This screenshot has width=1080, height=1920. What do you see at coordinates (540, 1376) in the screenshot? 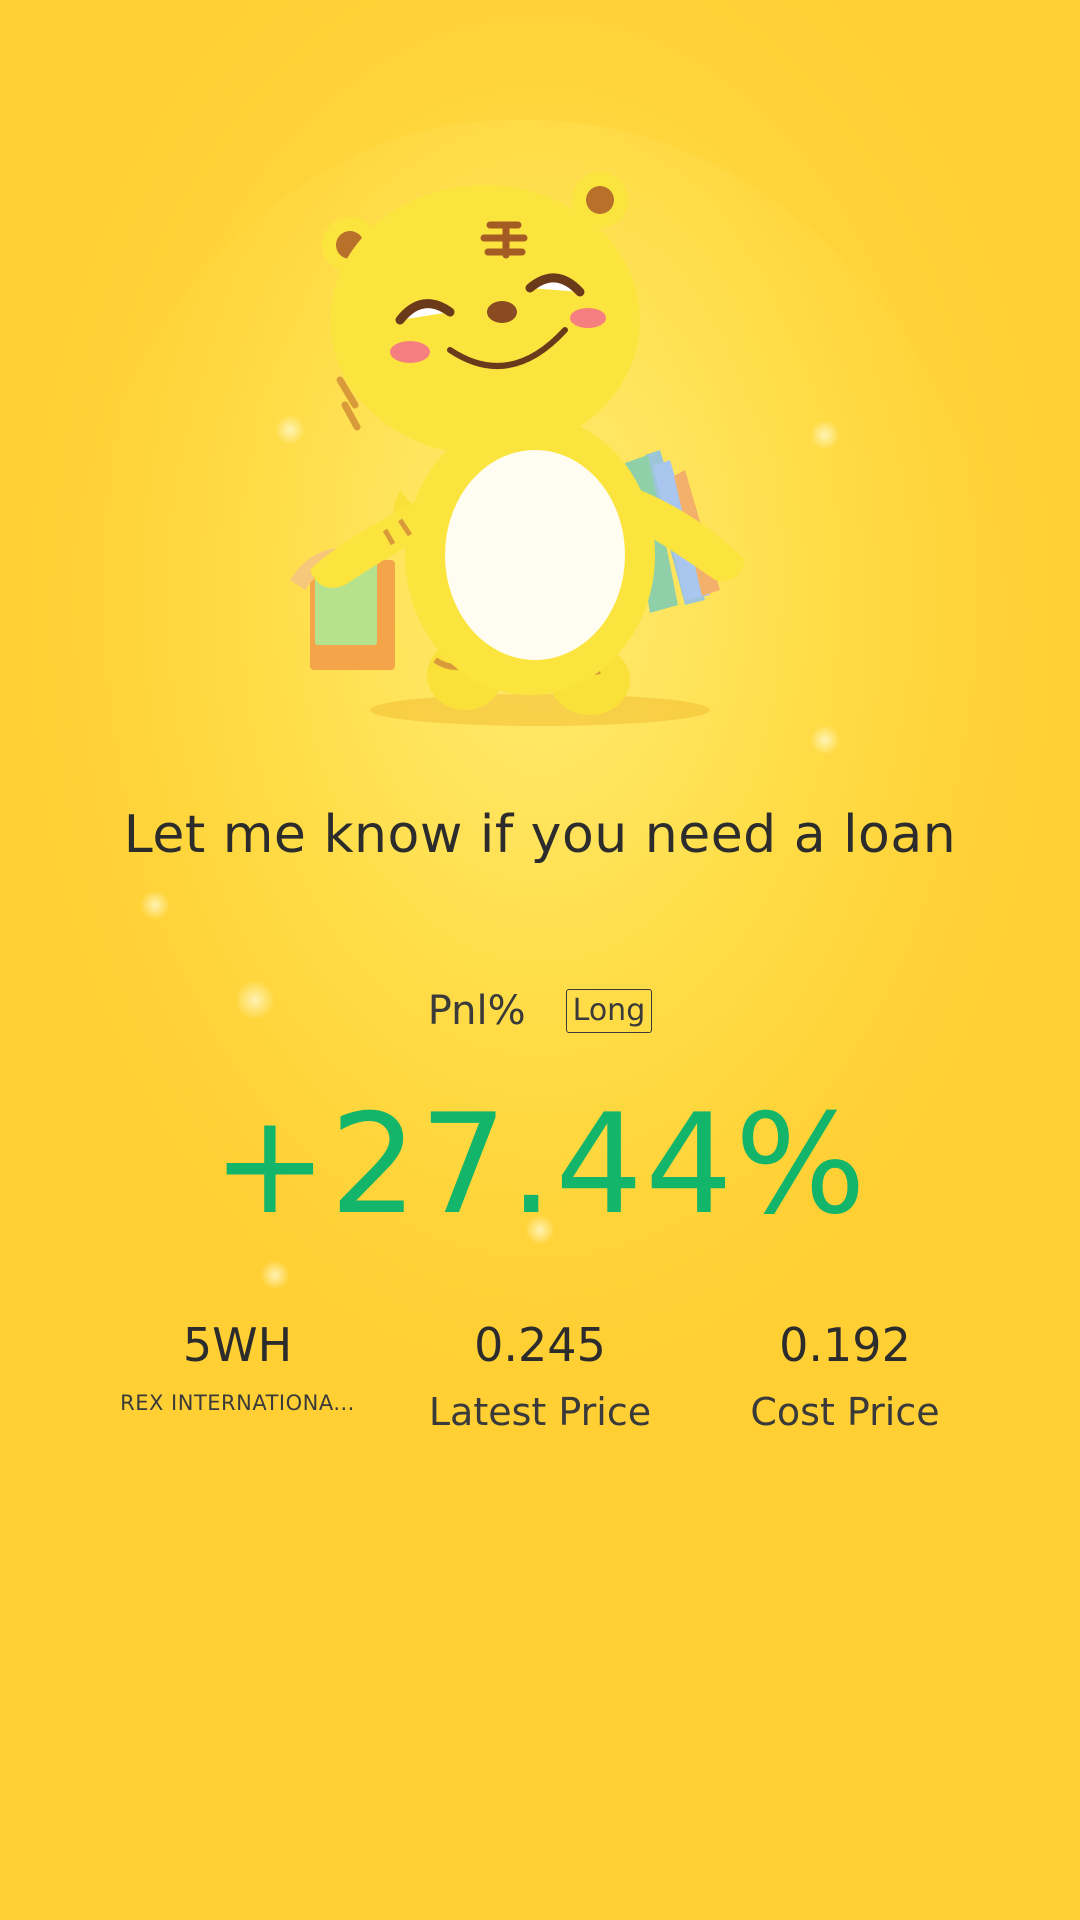
I see `latest-price-stat: 0.245 Latest Price` at bounding box center [540, 1376].